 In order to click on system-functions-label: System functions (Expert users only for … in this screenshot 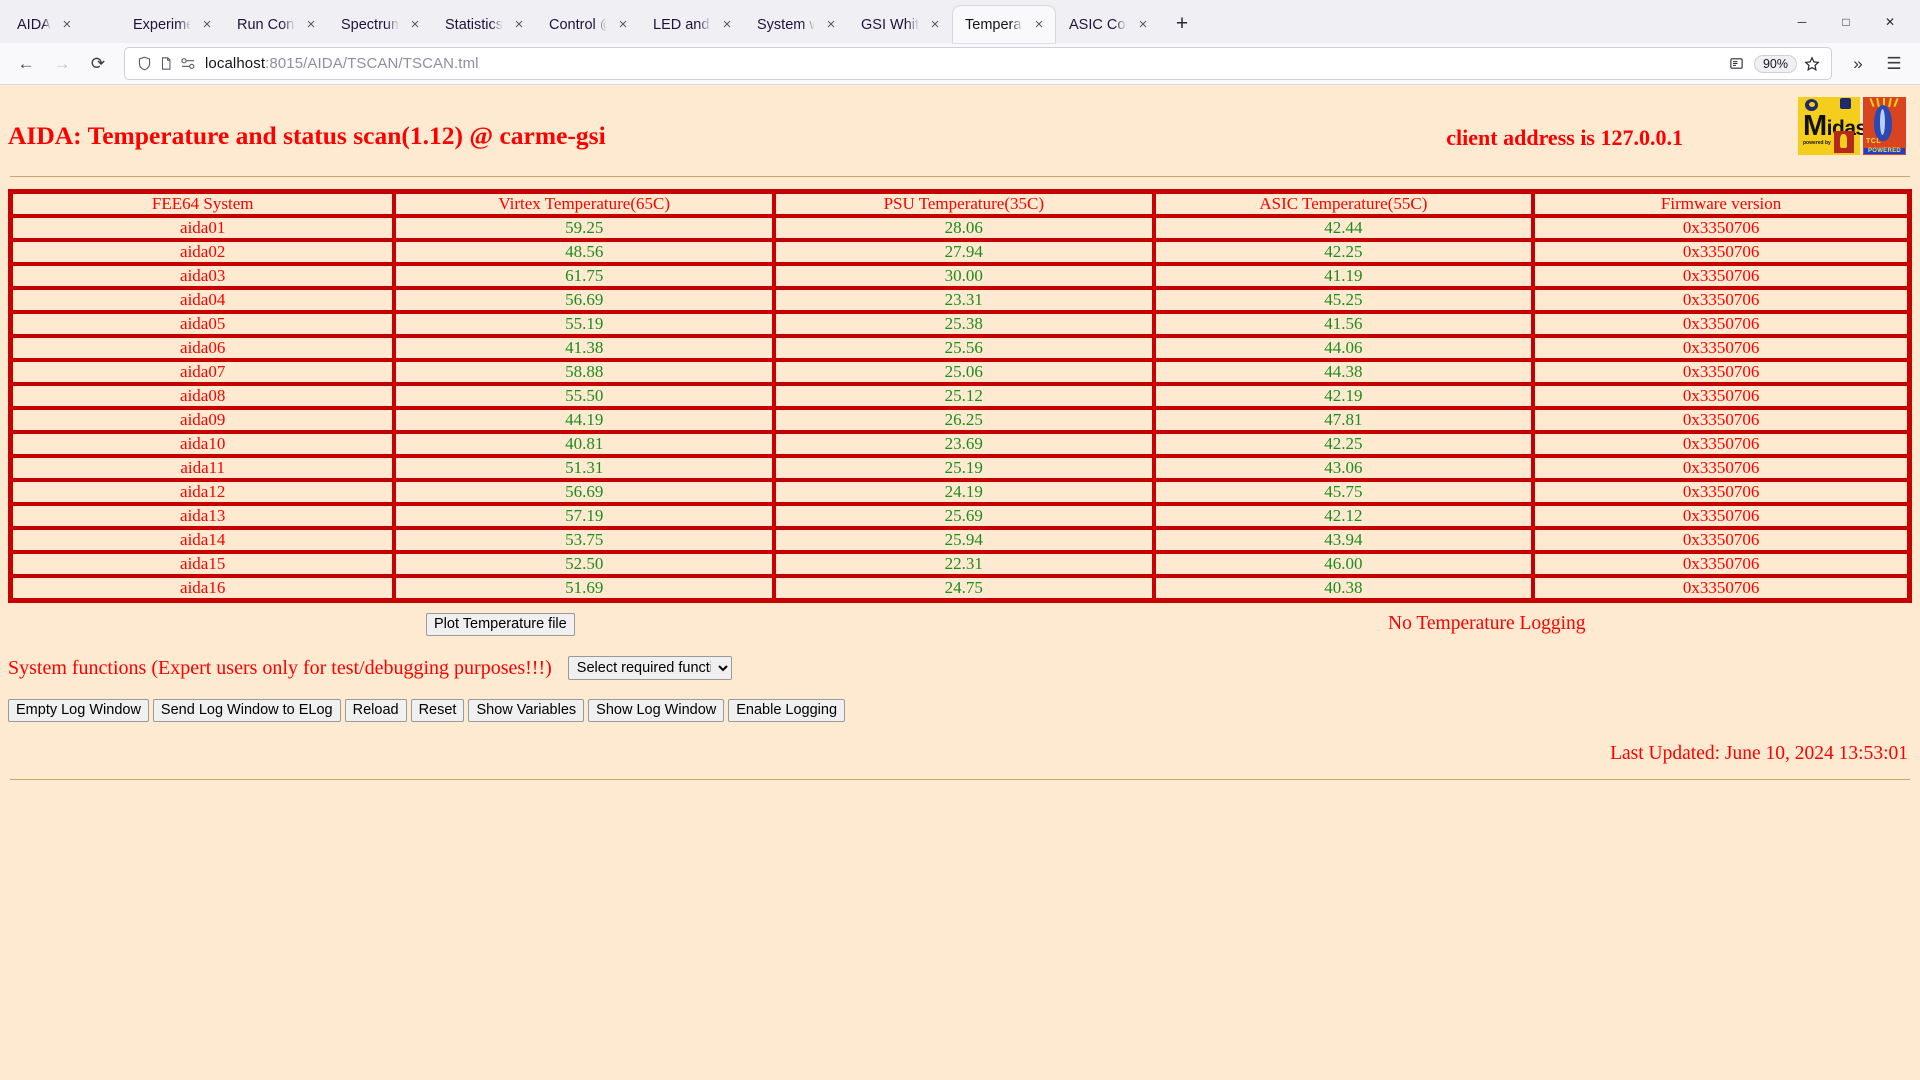, I will do `click(280, 667)`.